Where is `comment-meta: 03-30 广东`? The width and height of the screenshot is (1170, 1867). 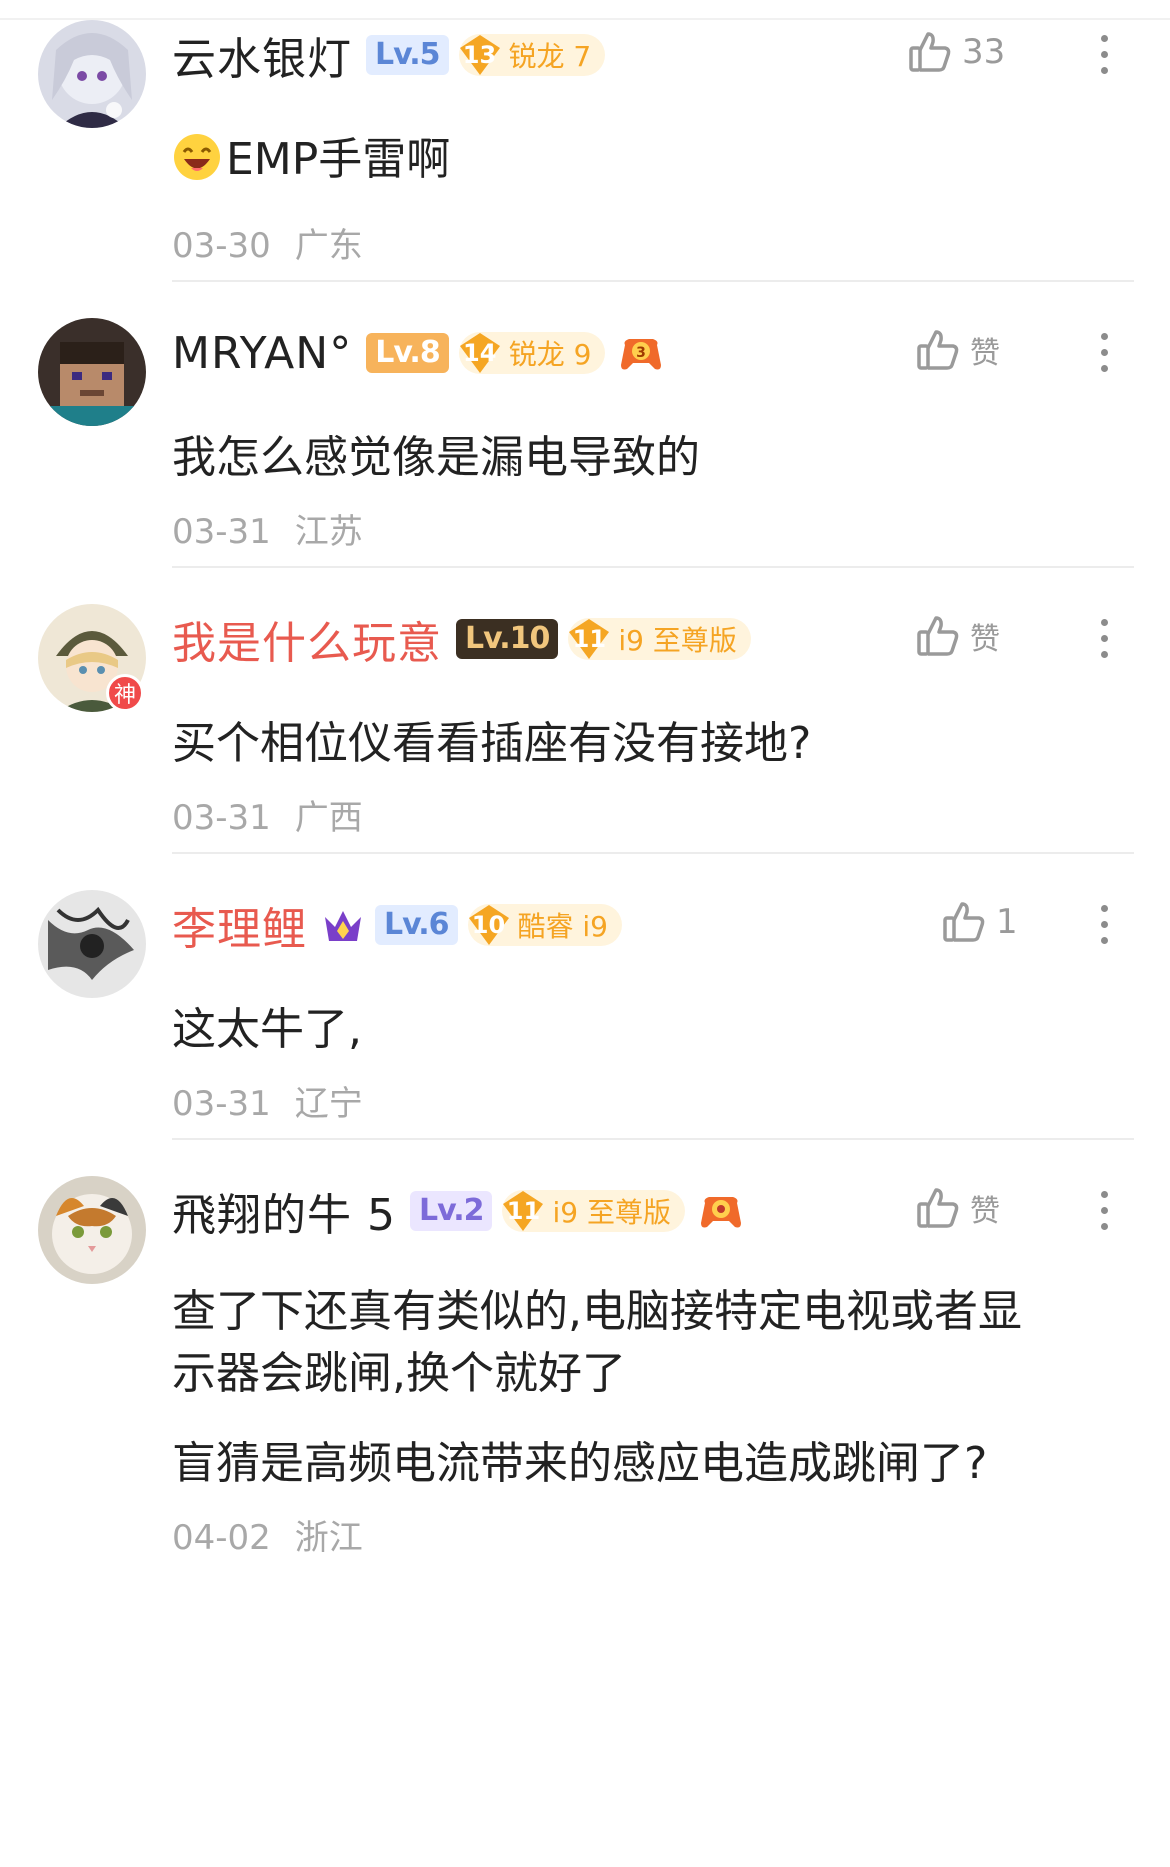
comment-meta: 03-30 广东 is located at coordinates (267, 242).